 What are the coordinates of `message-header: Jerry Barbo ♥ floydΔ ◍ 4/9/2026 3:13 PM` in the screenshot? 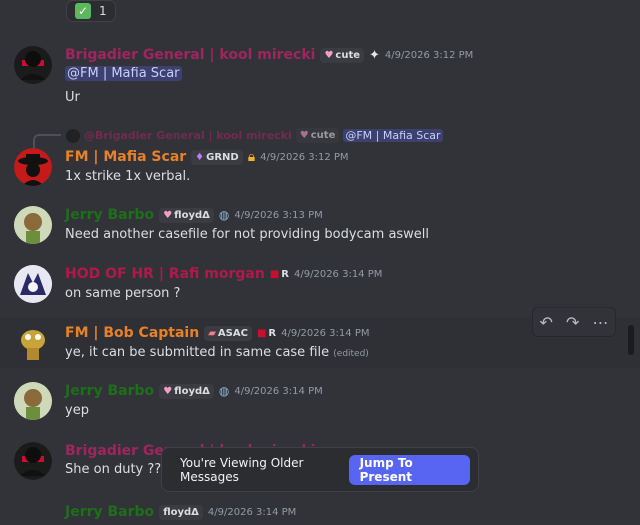 It's located at (194, 215).